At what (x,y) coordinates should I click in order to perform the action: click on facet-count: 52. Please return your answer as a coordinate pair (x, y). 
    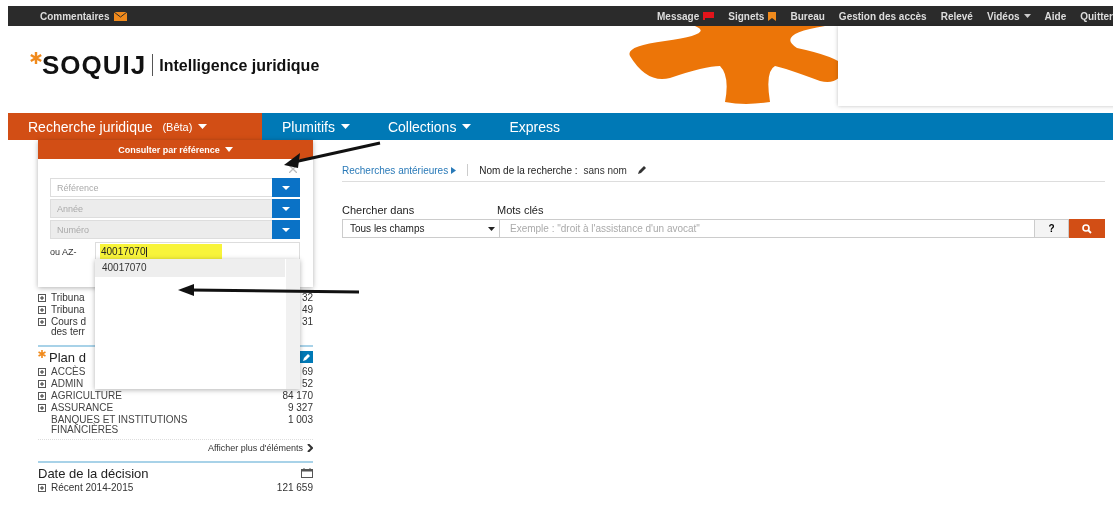
    Looking at the image, I should click on (307, 384).